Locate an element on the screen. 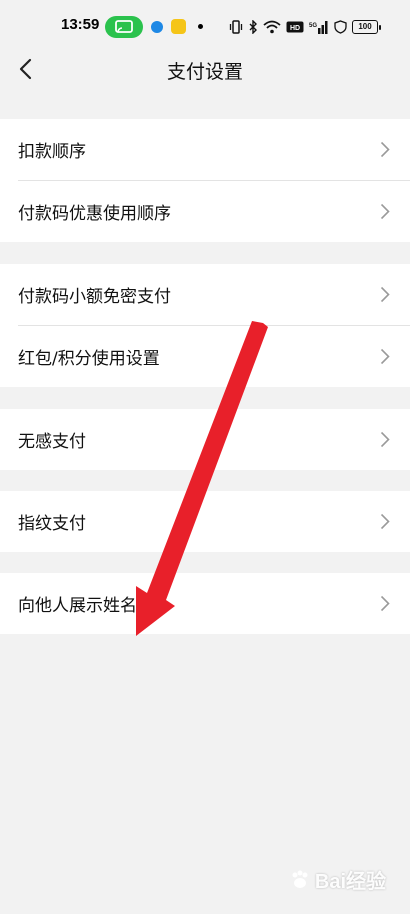  list-item-discount-order: 付款码优惠使用顺序 is located at coordinates (205, 211).